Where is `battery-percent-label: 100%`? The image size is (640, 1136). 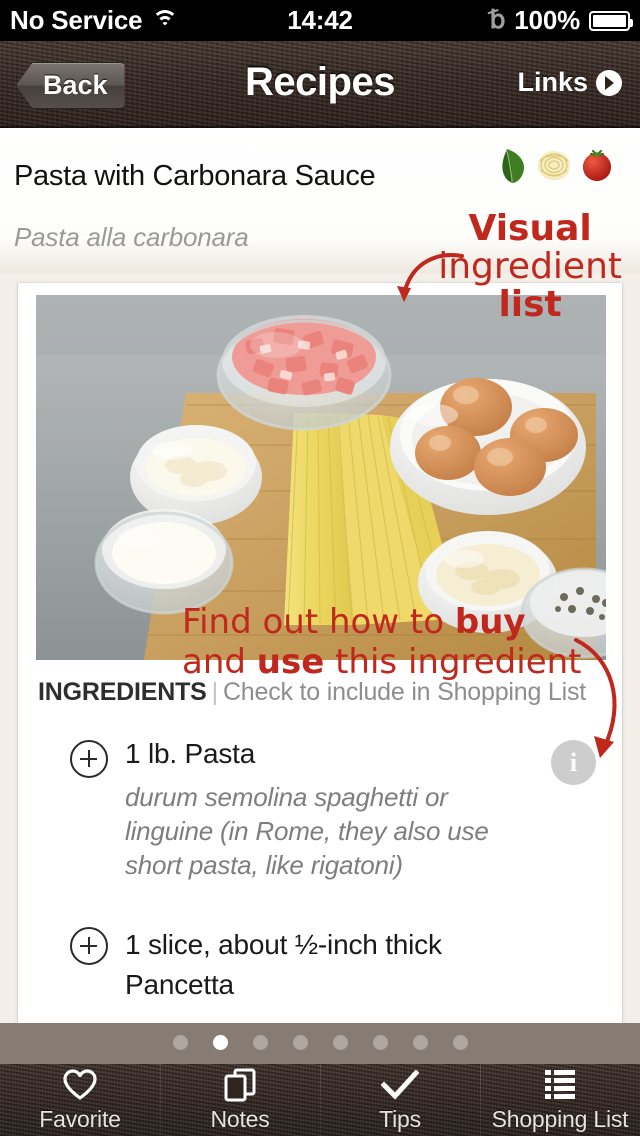
battery-percent-label: 100% is located at coordinates (547, 20).